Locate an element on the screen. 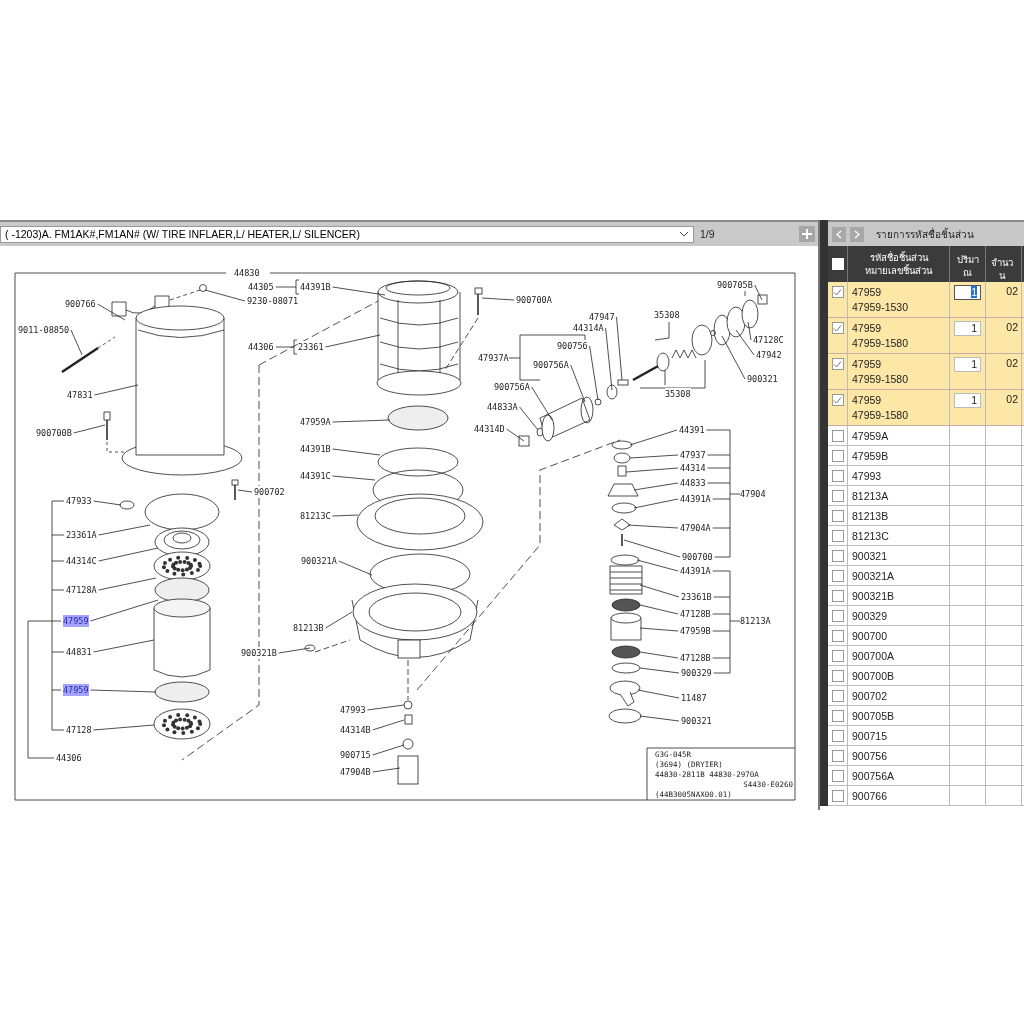 The width and height of the screenshot is (1024, 1024). part-callout: 900329 is located at coordinates (696, 673).